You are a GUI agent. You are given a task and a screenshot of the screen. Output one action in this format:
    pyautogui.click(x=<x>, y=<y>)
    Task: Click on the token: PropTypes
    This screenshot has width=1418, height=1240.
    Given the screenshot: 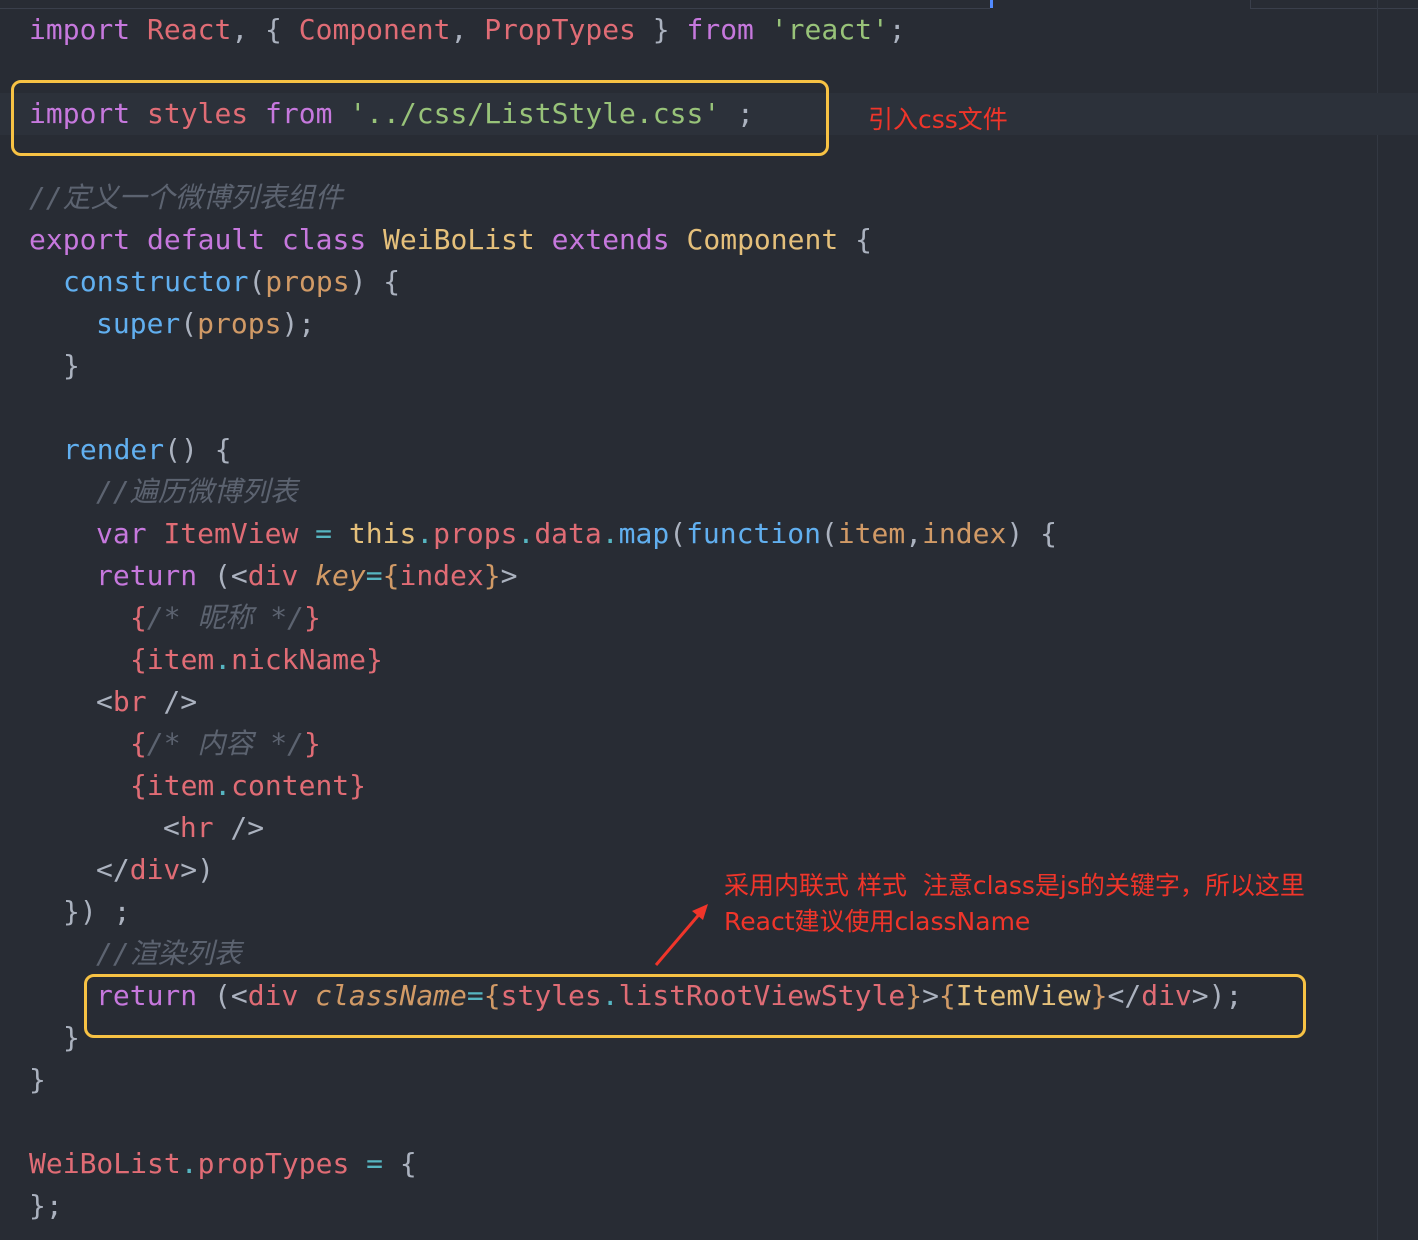 What is the action you would take?
    pyautogui.click(x=560, y=29)
    